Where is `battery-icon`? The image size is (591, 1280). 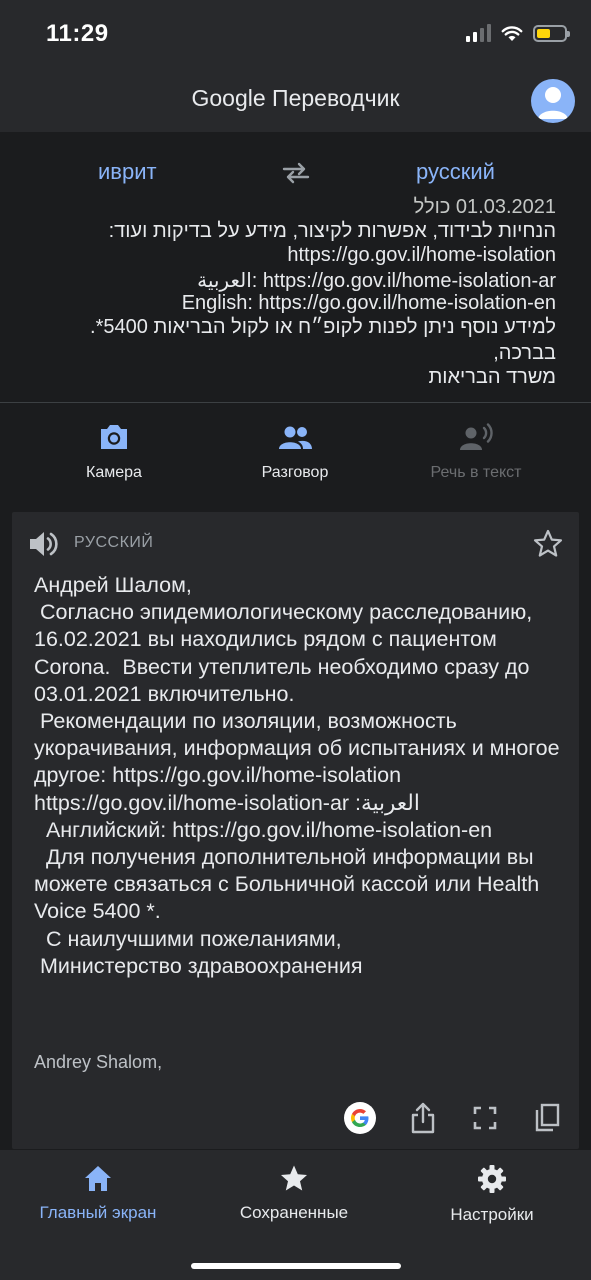 battery-icon is located at coordinates (551, 33).